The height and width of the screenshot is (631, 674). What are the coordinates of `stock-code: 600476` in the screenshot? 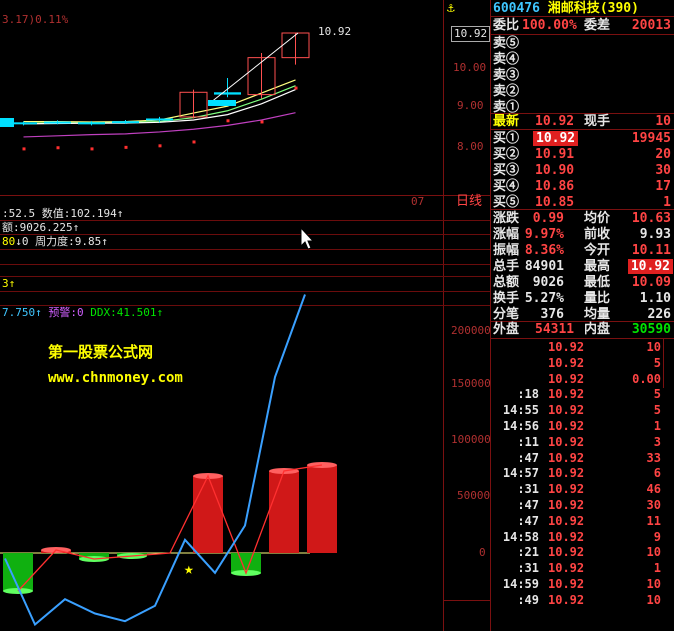 It's located at (516, 8).